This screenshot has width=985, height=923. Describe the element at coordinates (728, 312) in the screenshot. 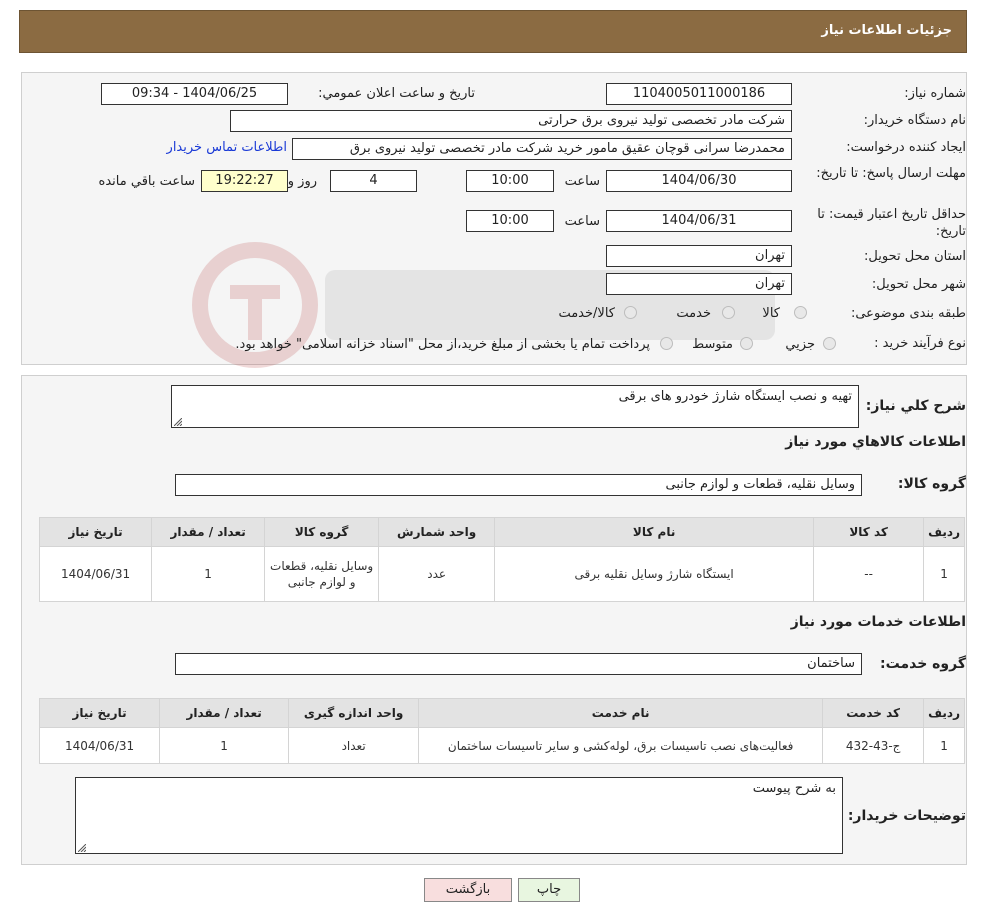

I see `category-service-radio` at that location.